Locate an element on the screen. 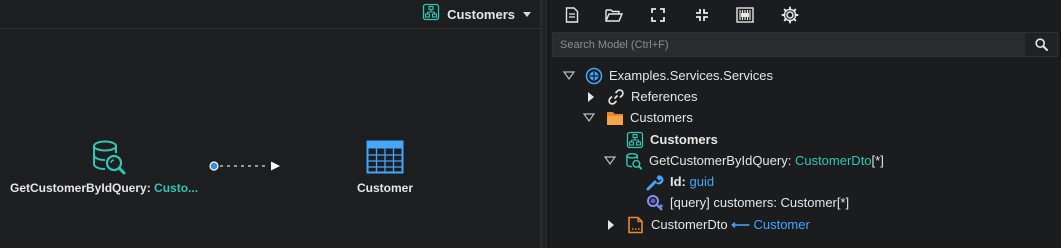 The height and width of the screenshot is (248, 1061). diagram-selector-label: Customers is located at coordinates (481, 14).